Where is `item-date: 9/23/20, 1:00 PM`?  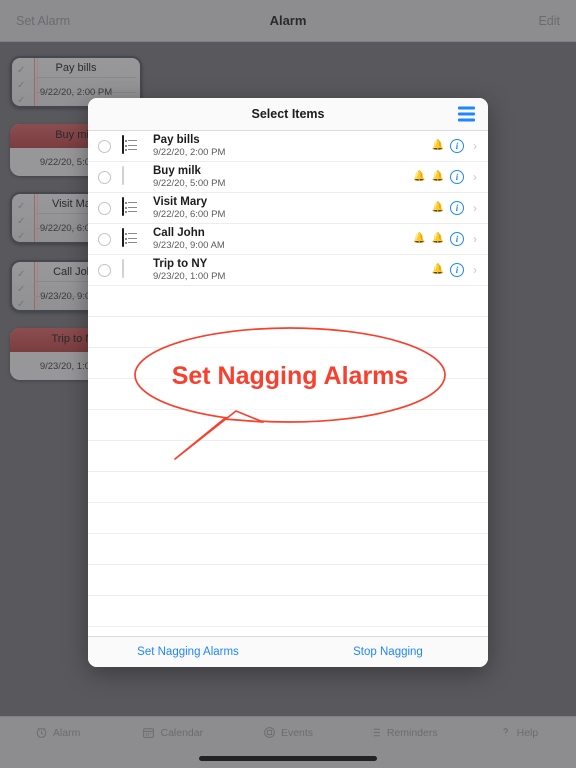
item-date: 9/23/20, 1:00 PM is located at coordinates (189, 276).